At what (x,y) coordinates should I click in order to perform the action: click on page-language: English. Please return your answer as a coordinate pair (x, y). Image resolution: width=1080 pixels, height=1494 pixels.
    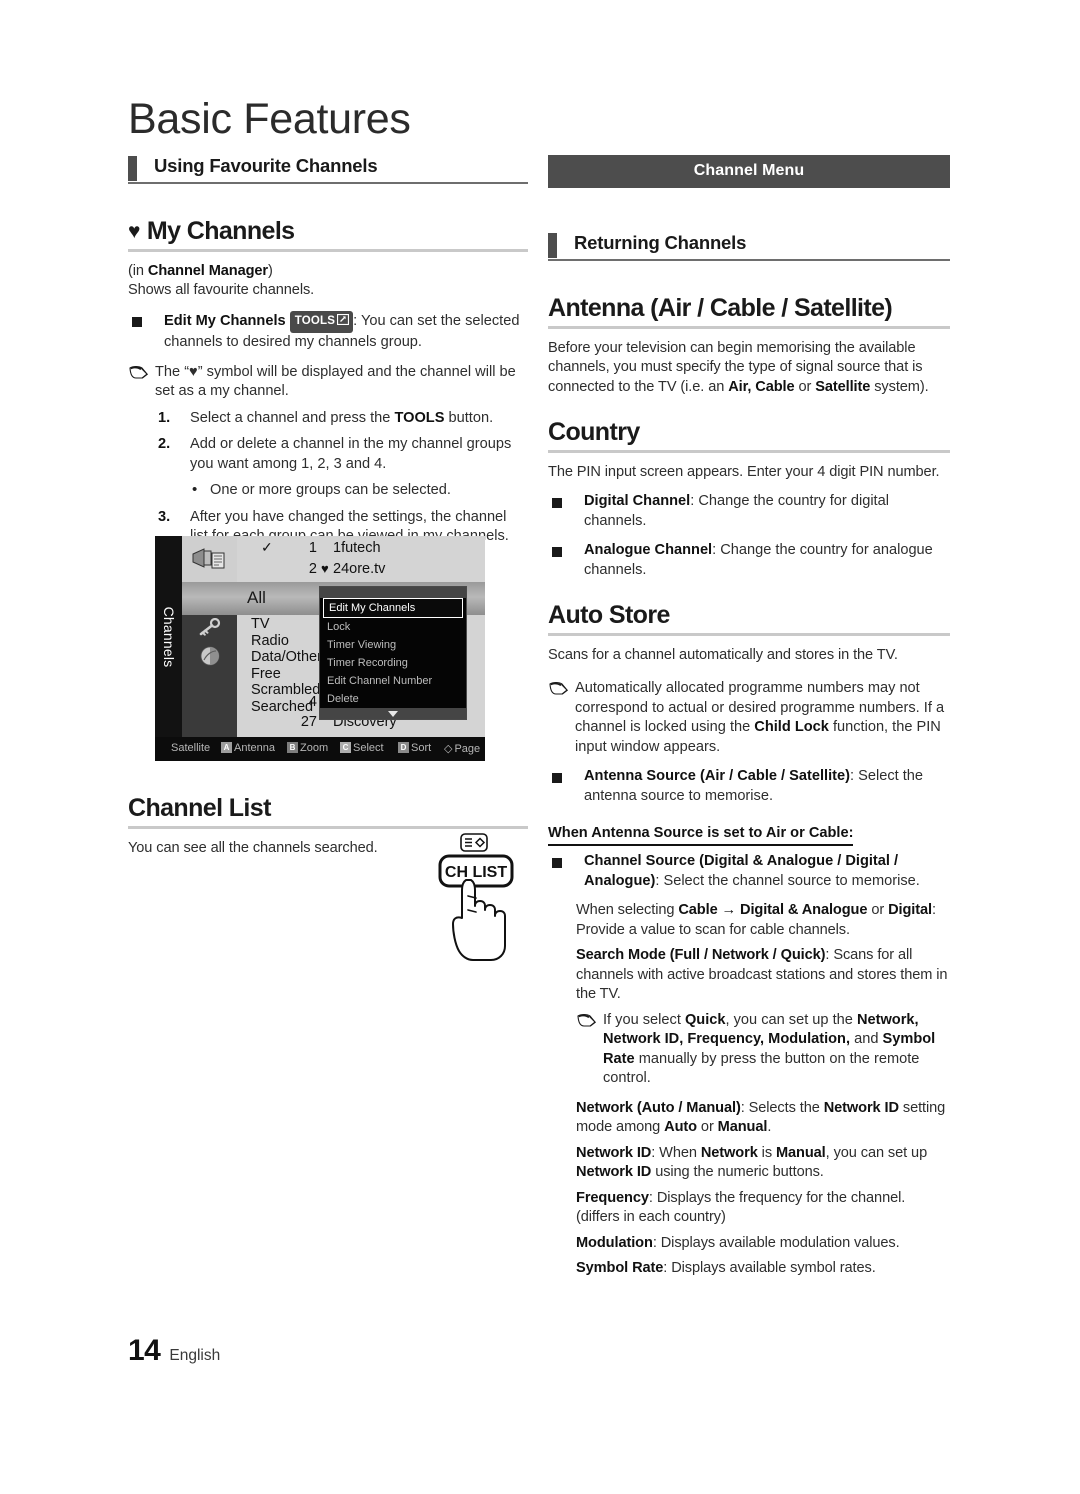
    Looking at the image, I should click on (195, 1355).